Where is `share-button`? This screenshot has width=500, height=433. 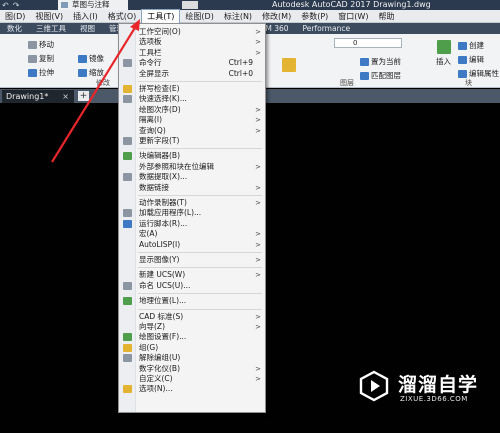 share-button is located at coordinates (190, 5).